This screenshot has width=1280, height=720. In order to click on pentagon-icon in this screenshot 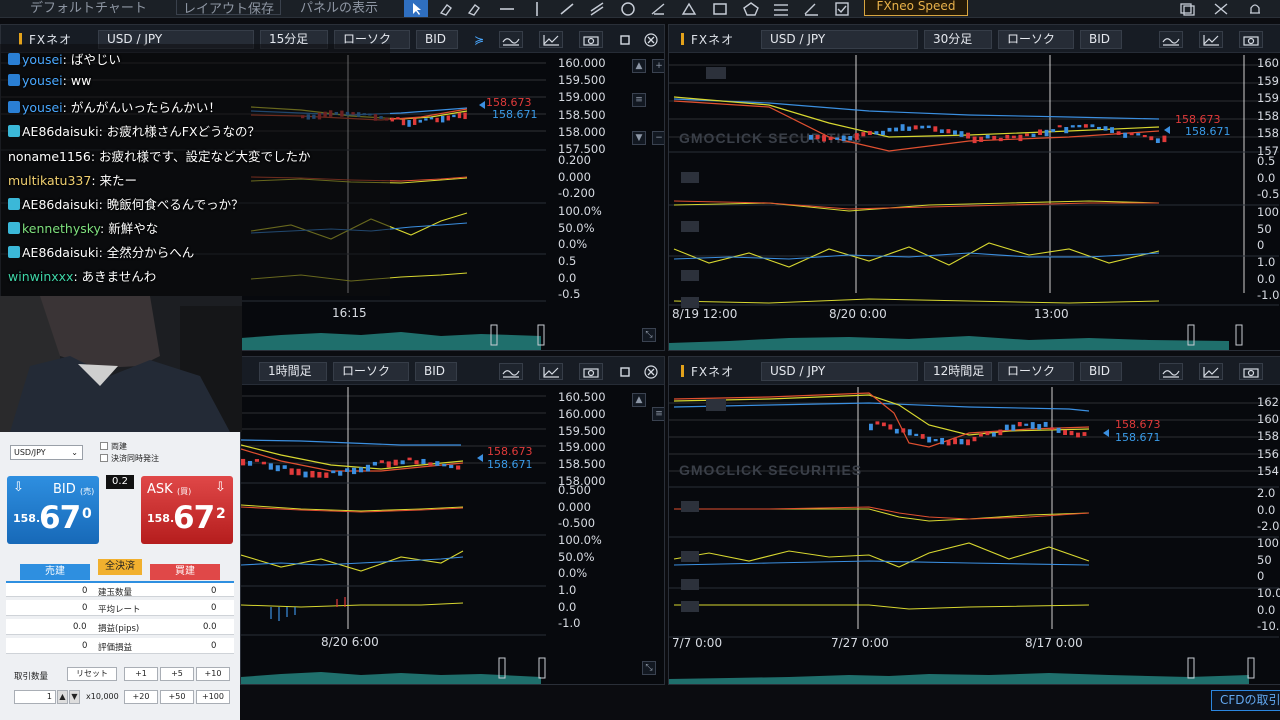, I will do `click(751, 8)`.